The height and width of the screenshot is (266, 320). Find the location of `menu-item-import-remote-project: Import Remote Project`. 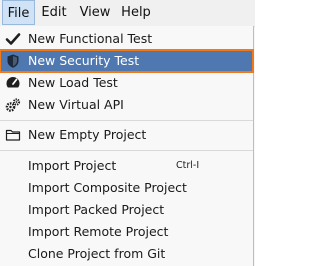

menu-item-import-remote-project: Import Remote Project is located at coordinates (126, 232).